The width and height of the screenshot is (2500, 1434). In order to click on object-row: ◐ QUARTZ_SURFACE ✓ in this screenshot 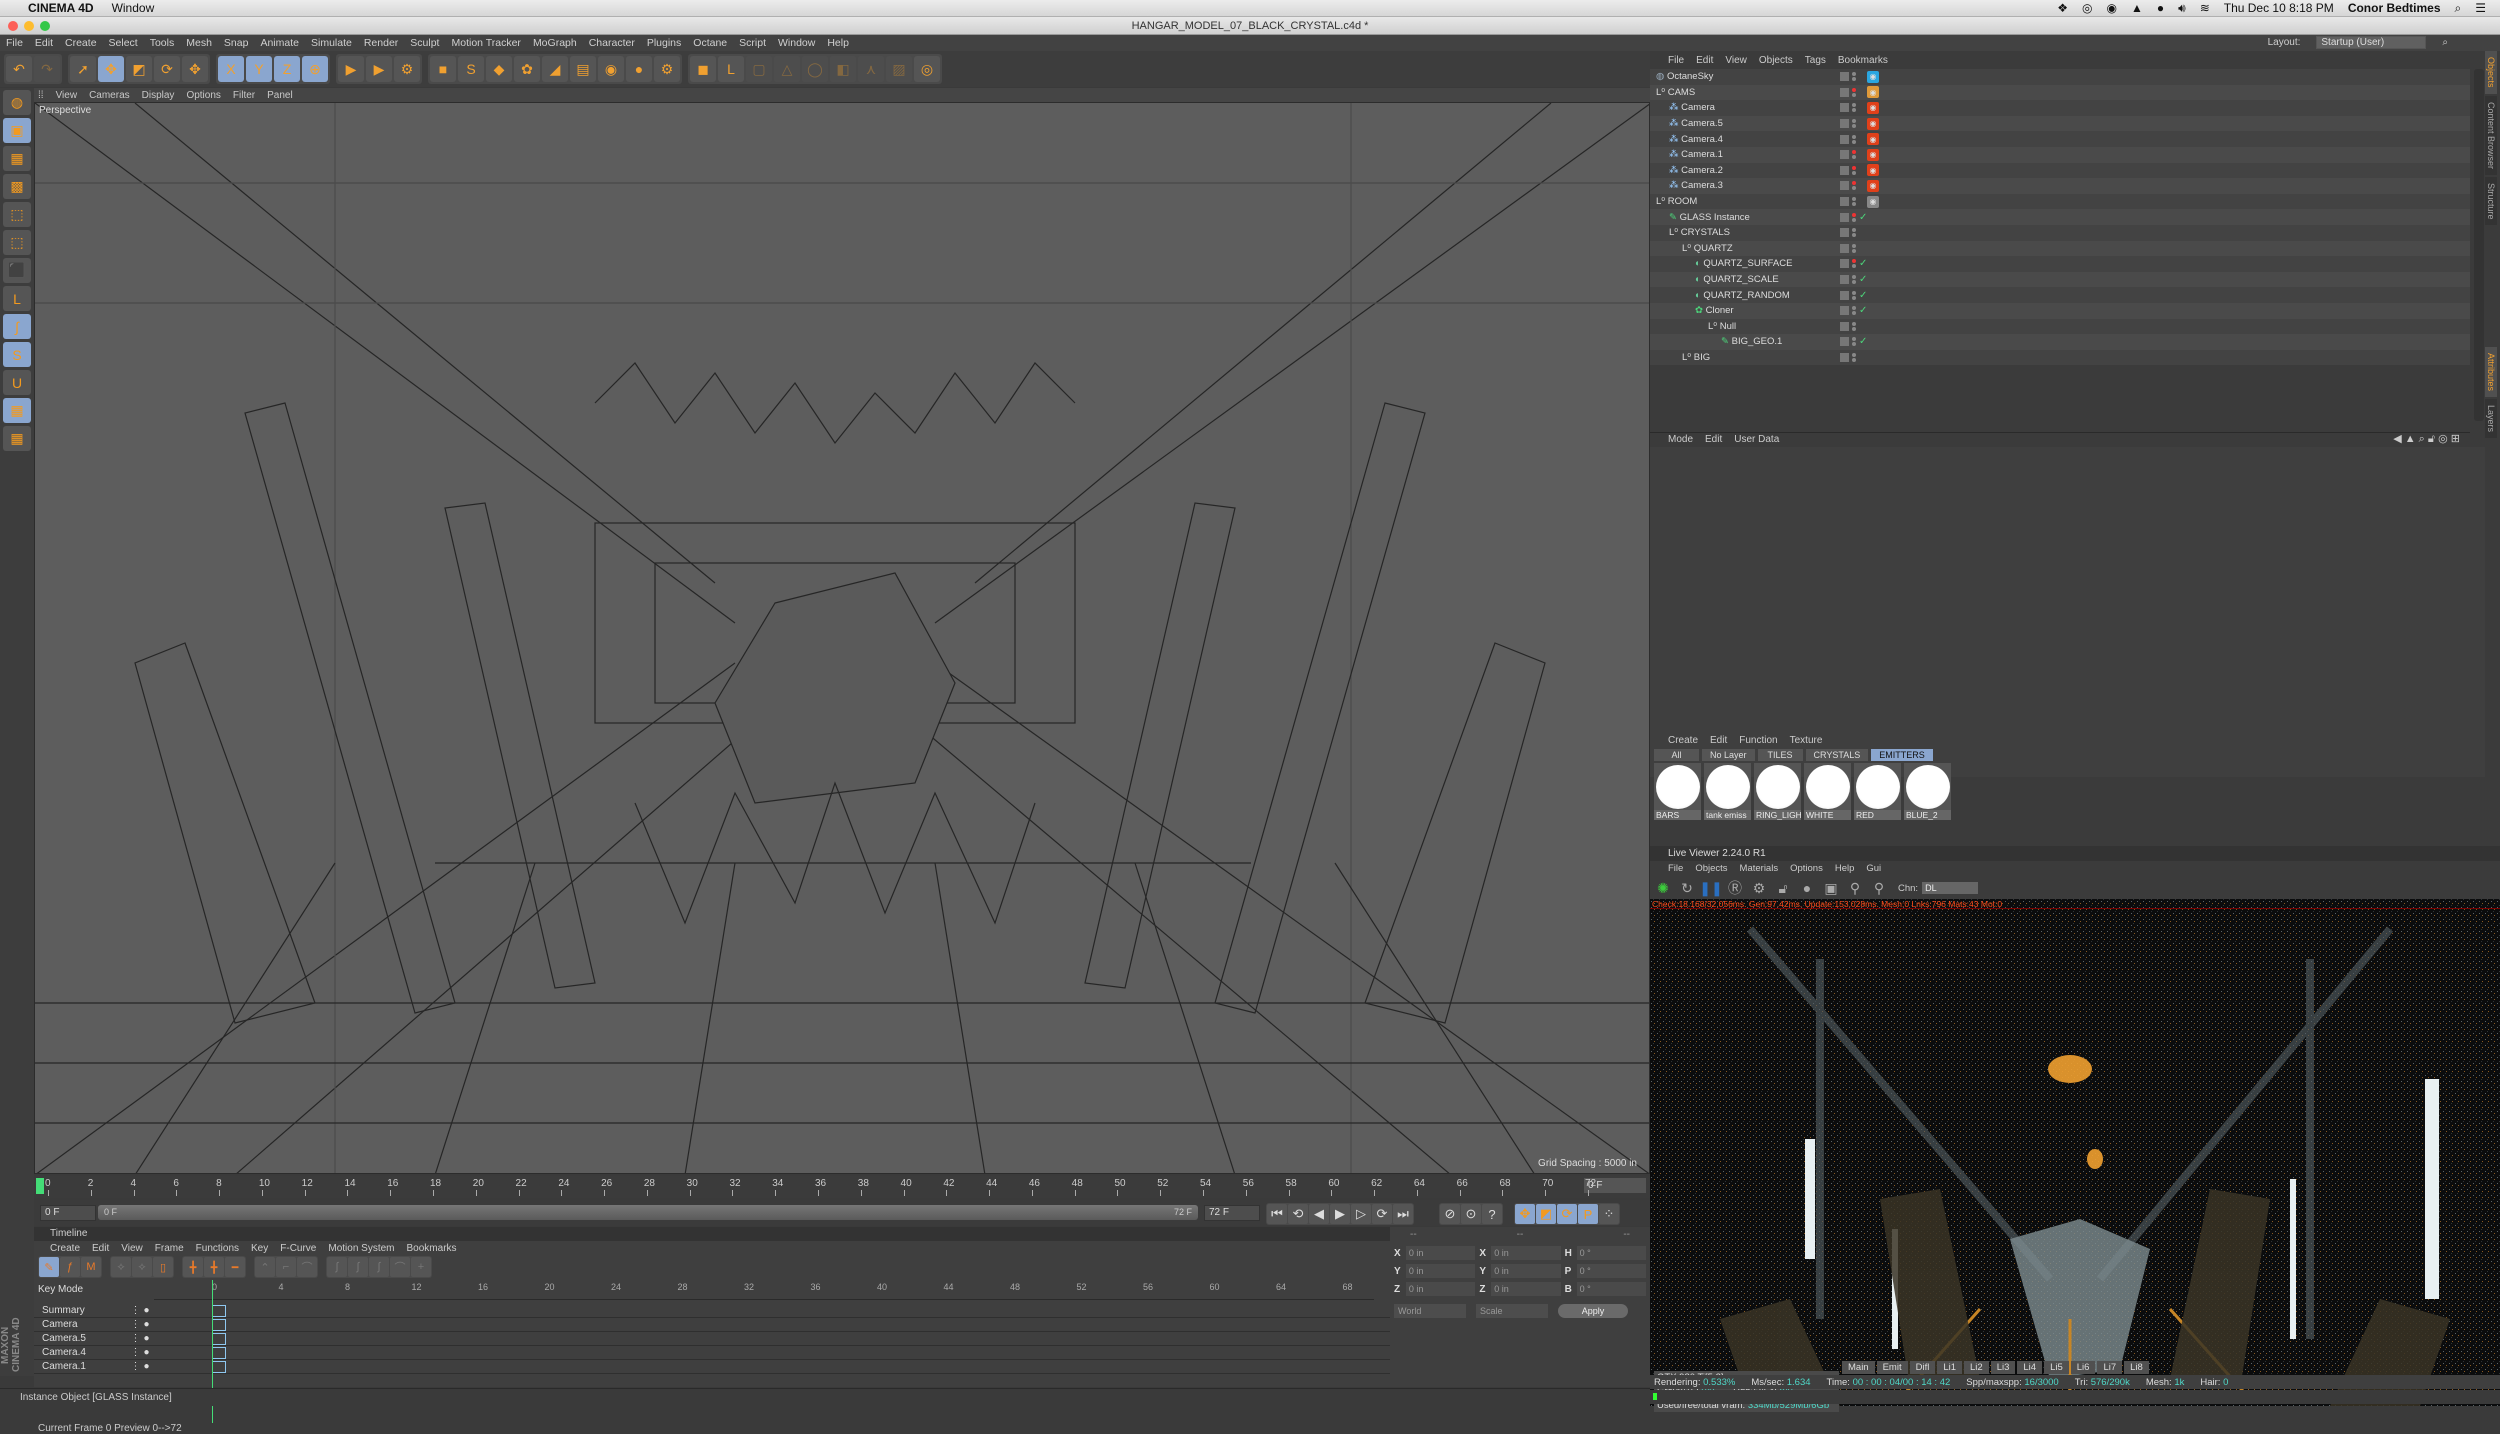, I will do `click(2060, 264)`.